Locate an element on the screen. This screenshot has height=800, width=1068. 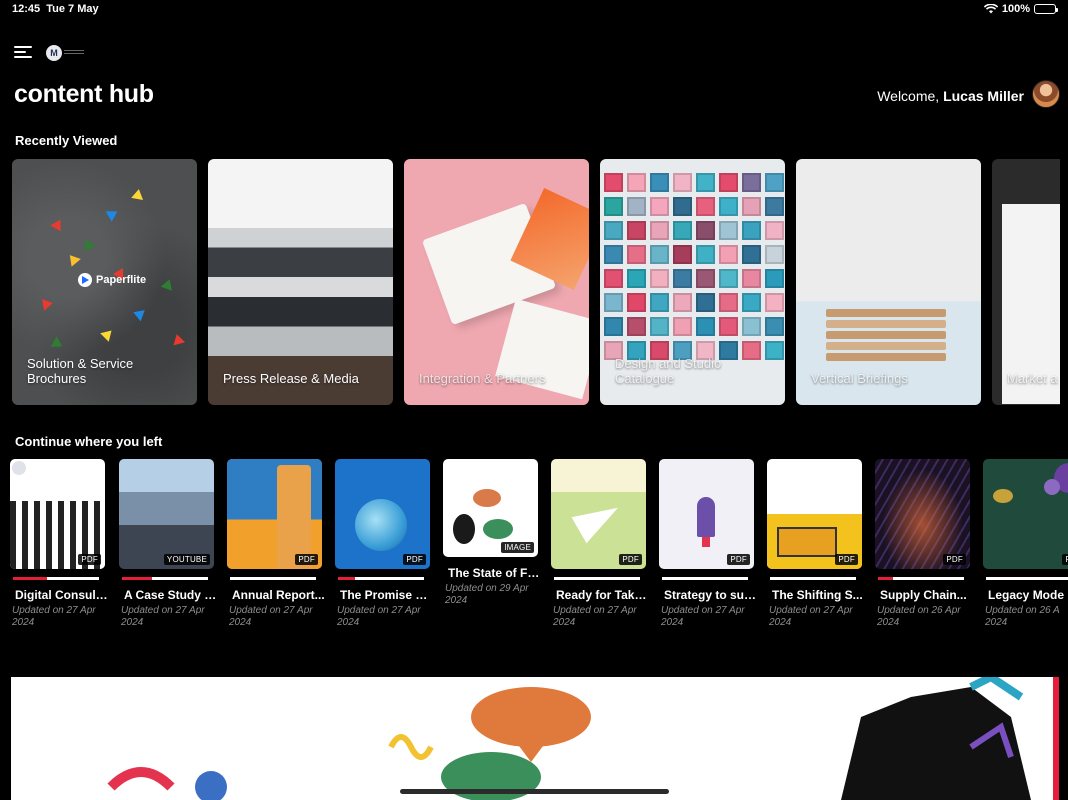
recent-card-label: Market a is located at coordinates (1032, 378).